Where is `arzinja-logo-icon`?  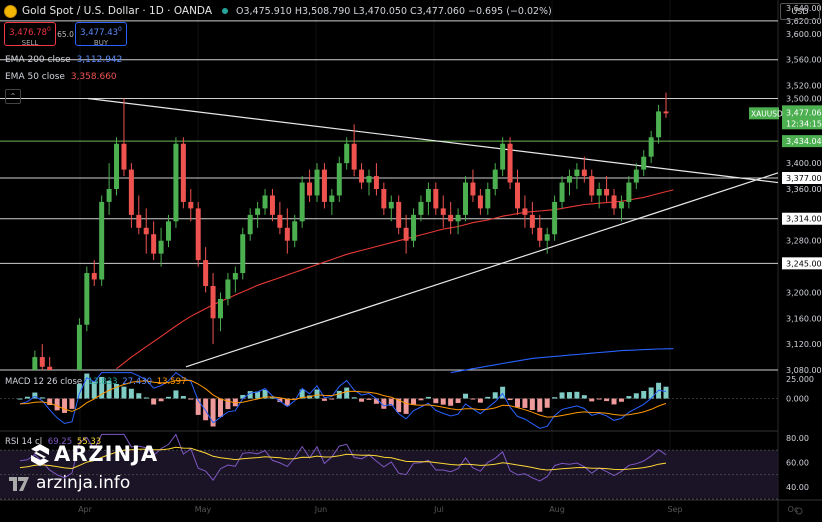
arzinja-logo-icon is located at coordinates (40, 455).